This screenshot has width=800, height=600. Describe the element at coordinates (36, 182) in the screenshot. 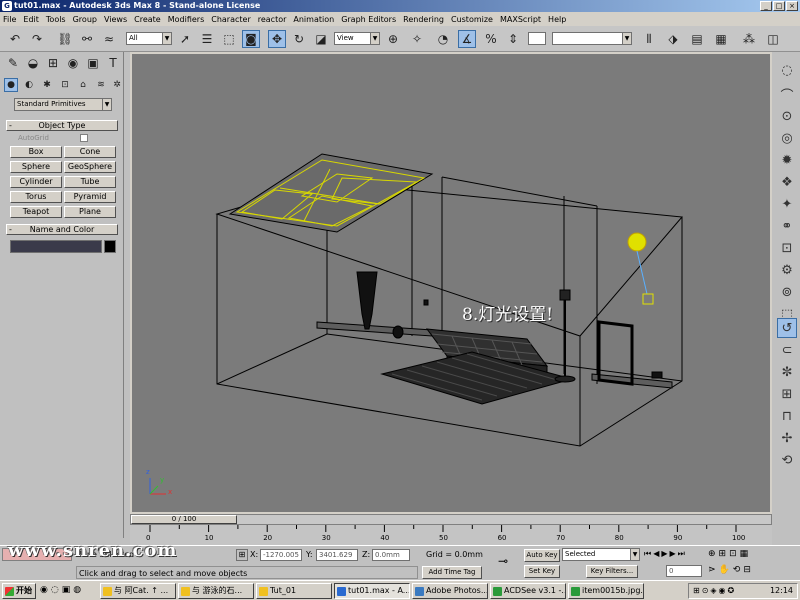

I see `cylinder-button: Cylinder` at that location.